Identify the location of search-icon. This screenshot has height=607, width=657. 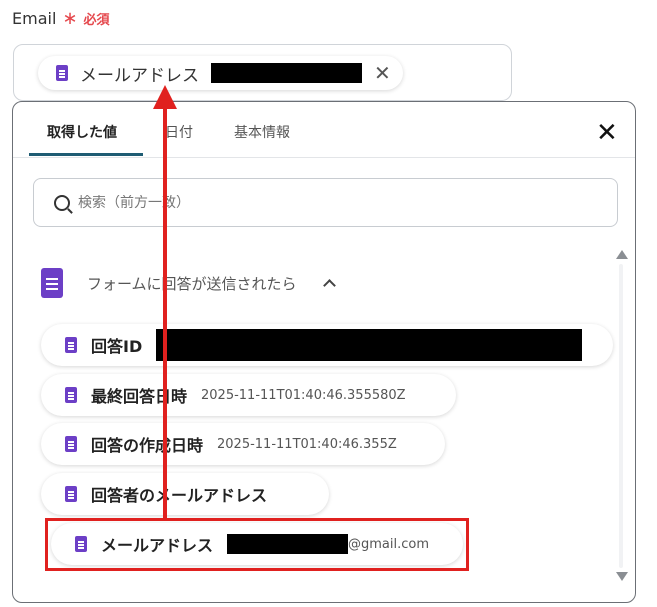
(62, 202).